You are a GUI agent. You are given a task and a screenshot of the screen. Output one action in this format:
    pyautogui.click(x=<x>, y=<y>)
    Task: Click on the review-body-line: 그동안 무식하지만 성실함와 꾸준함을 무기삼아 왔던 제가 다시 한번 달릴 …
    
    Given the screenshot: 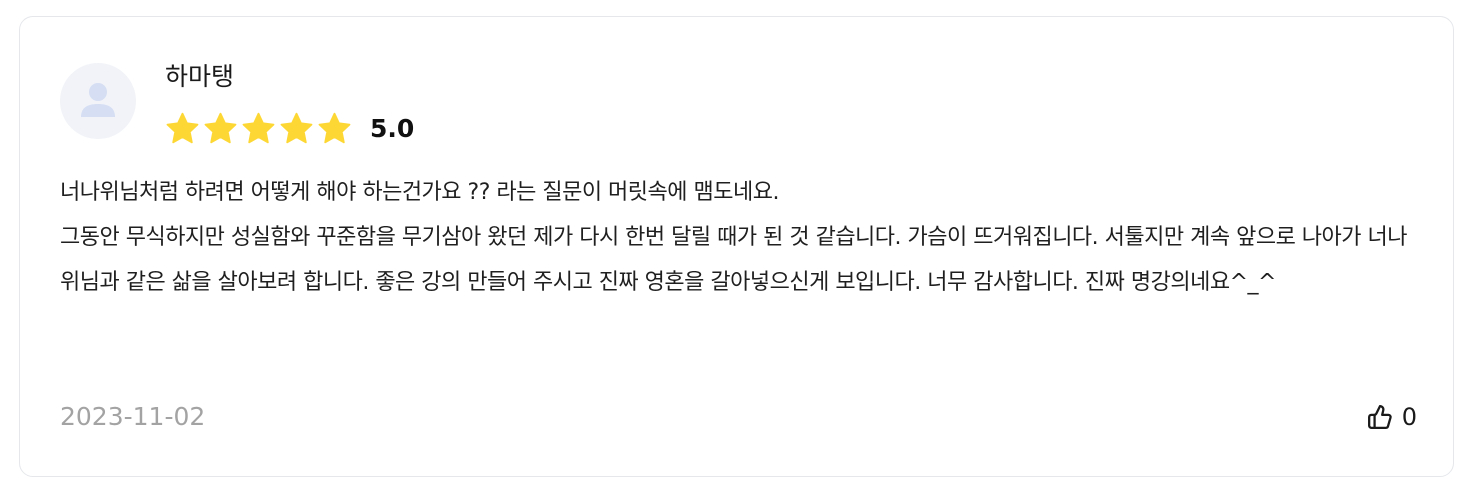 What is the action you would take?
    pyautogui.click(x=734, y=260)
    